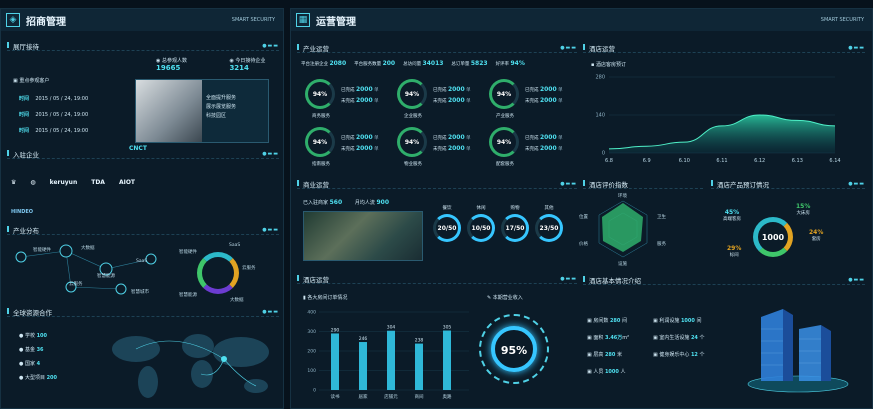 The height and width of the screenshot is (409, 873). What do you see at coordinates (608, 65) in the screenshot?
I see `booking-chart-title: ▪ 酒店客房预订` at bounding box center [608, 65].